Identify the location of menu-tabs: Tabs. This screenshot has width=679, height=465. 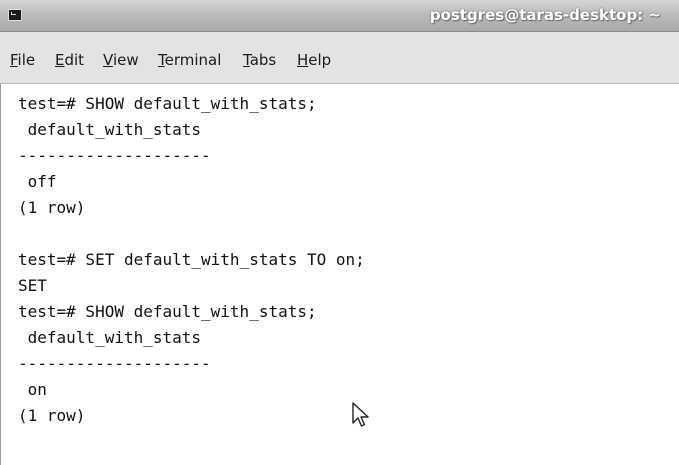
(259, 60).